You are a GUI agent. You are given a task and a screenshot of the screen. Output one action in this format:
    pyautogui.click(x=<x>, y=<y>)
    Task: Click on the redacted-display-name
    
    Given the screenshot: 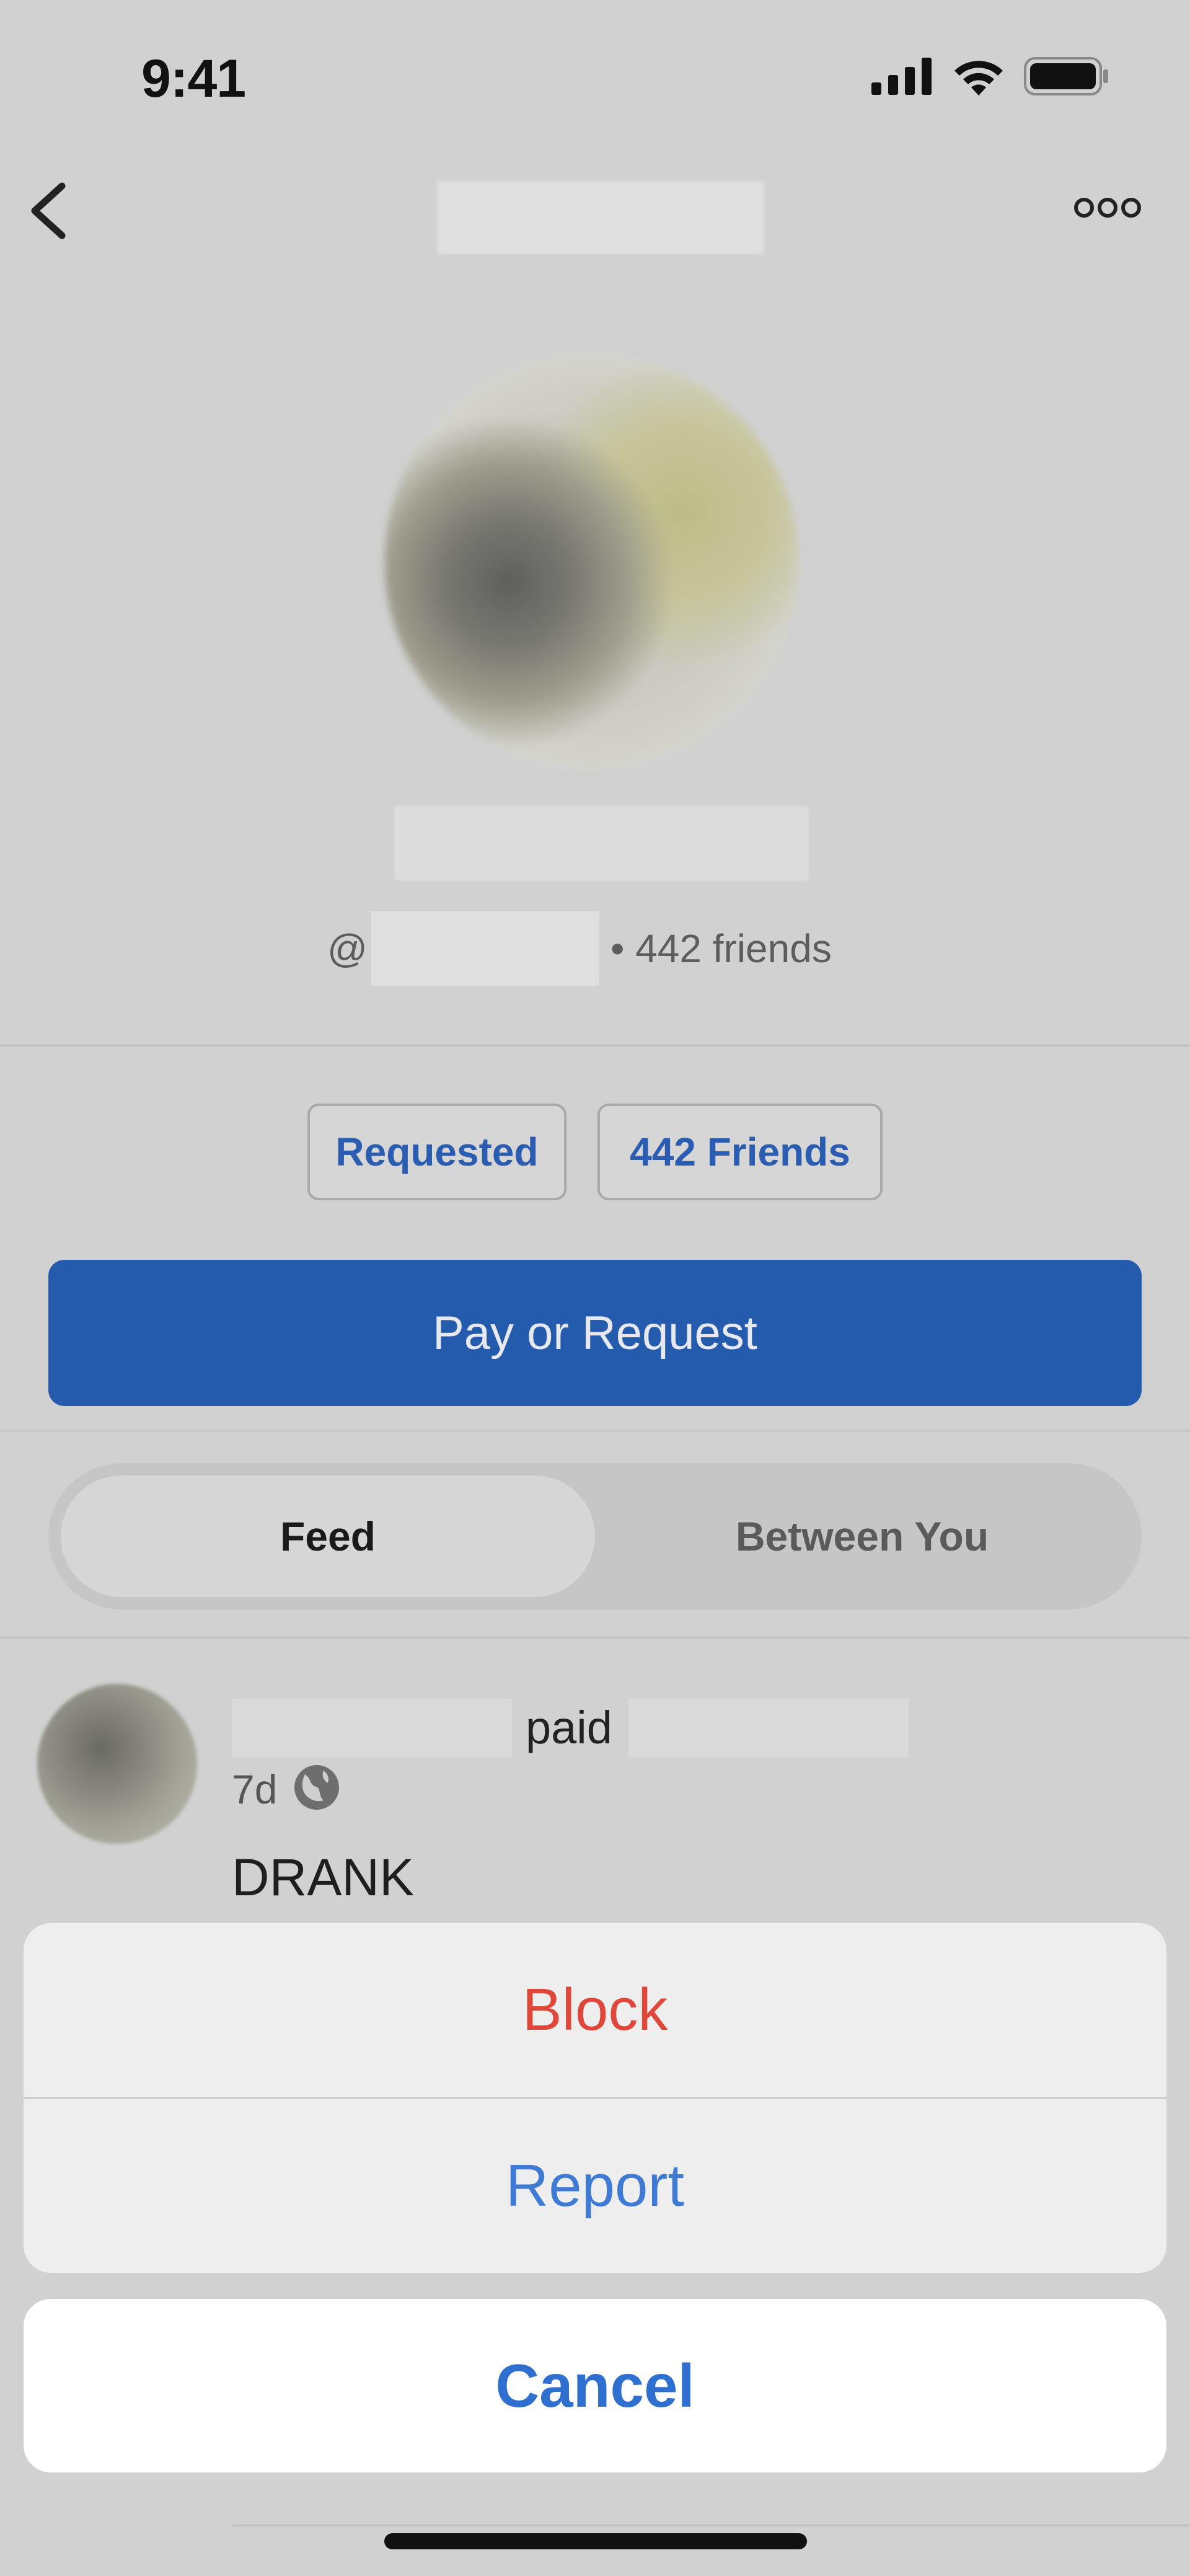 What is the action you would take?
    pyautogui.click(x=601, y=843)
    